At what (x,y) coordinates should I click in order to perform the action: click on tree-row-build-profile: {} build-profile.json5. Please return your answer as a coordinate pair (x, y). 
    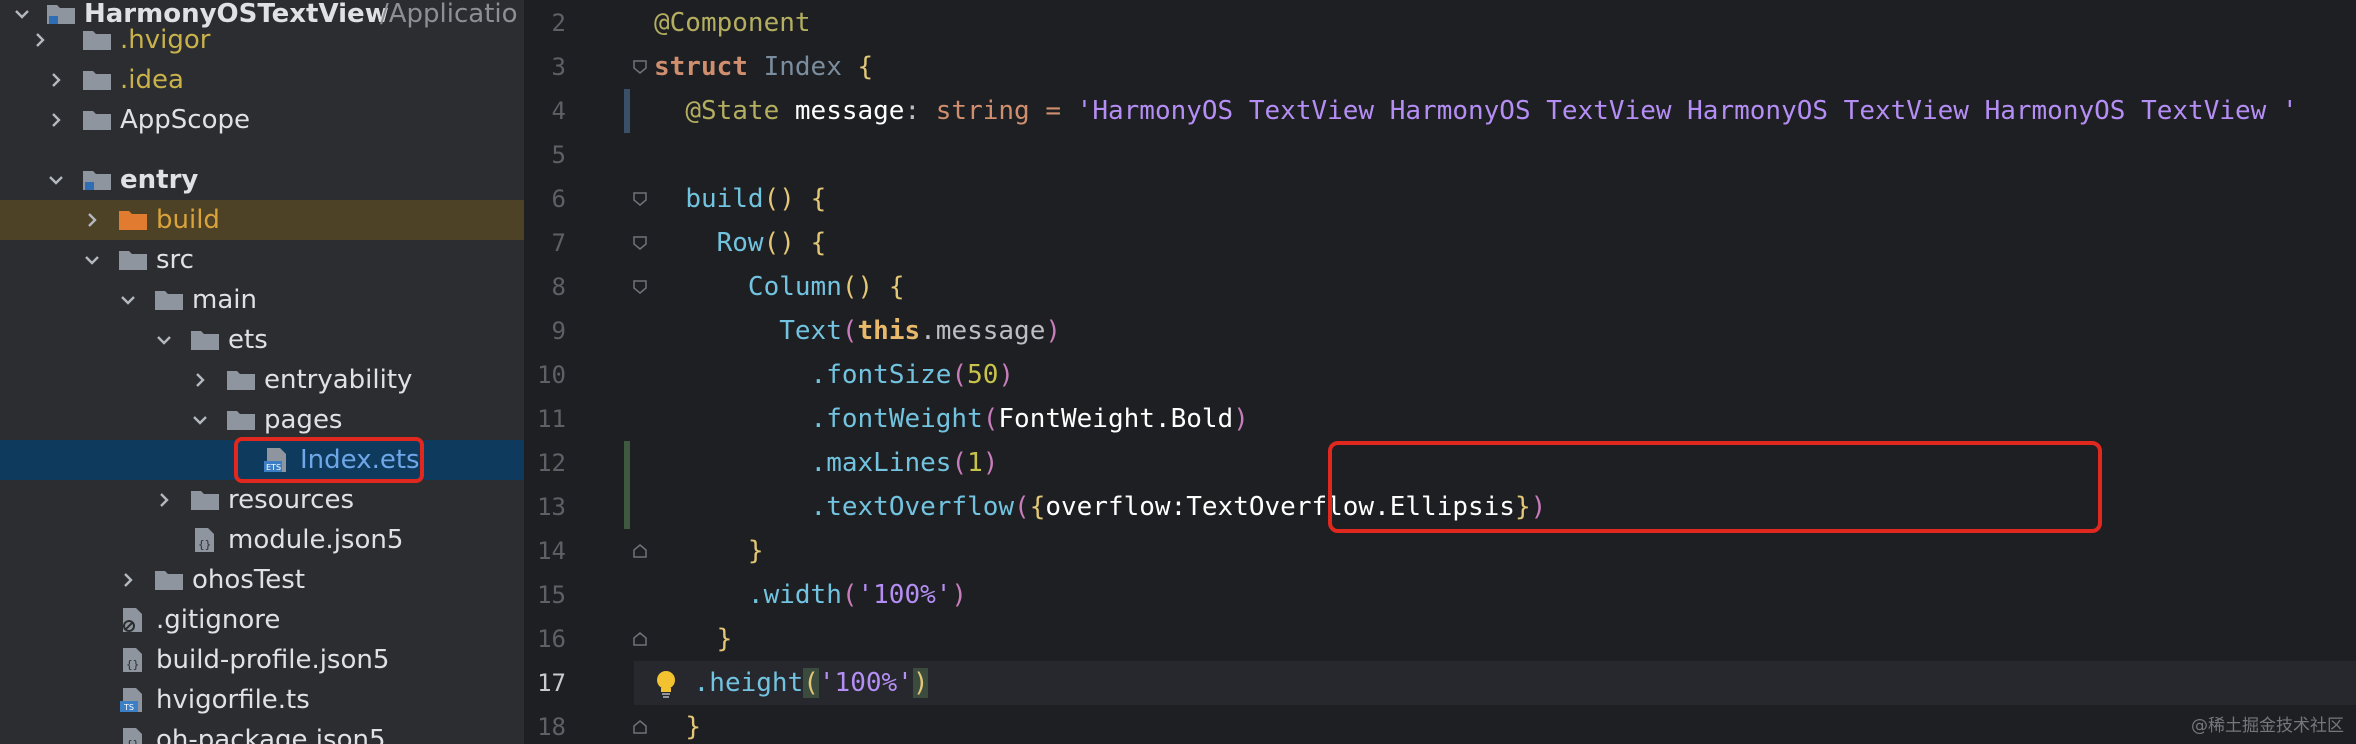
    Looking at the image, I should click on (262, 660).